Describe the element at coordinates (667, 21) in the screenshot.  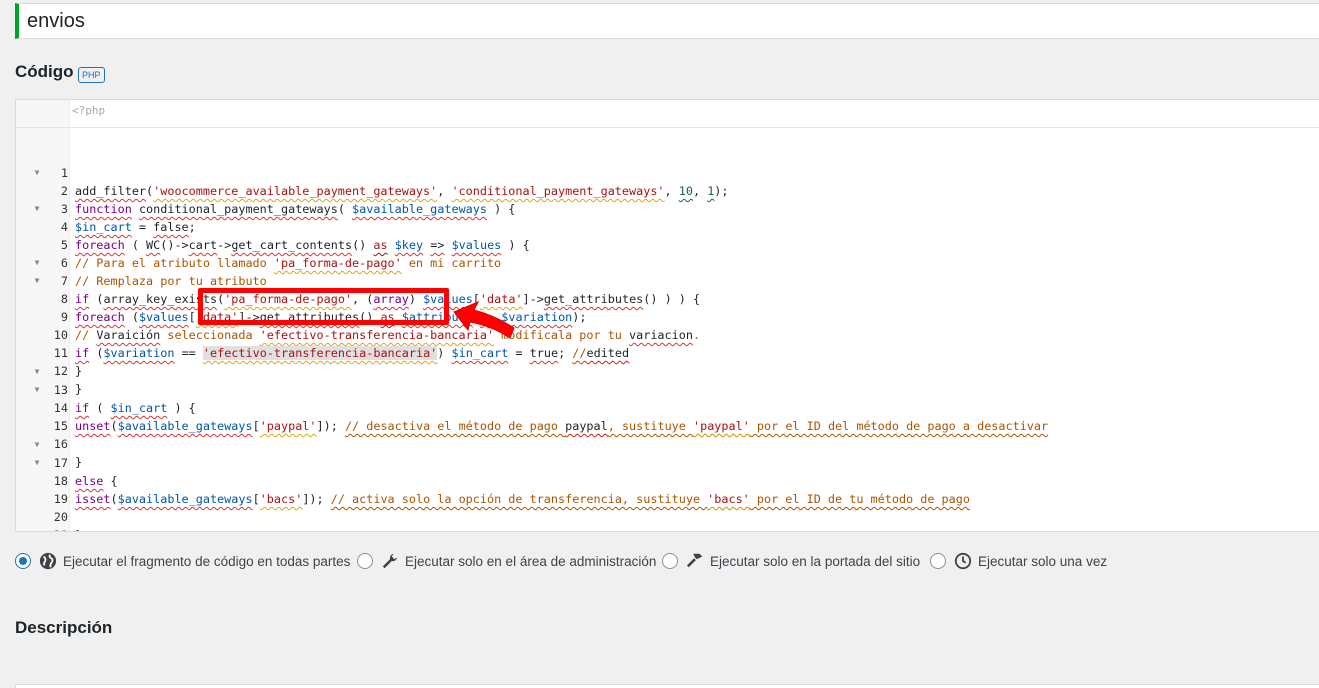
I see `snippet-title-input` at that location.